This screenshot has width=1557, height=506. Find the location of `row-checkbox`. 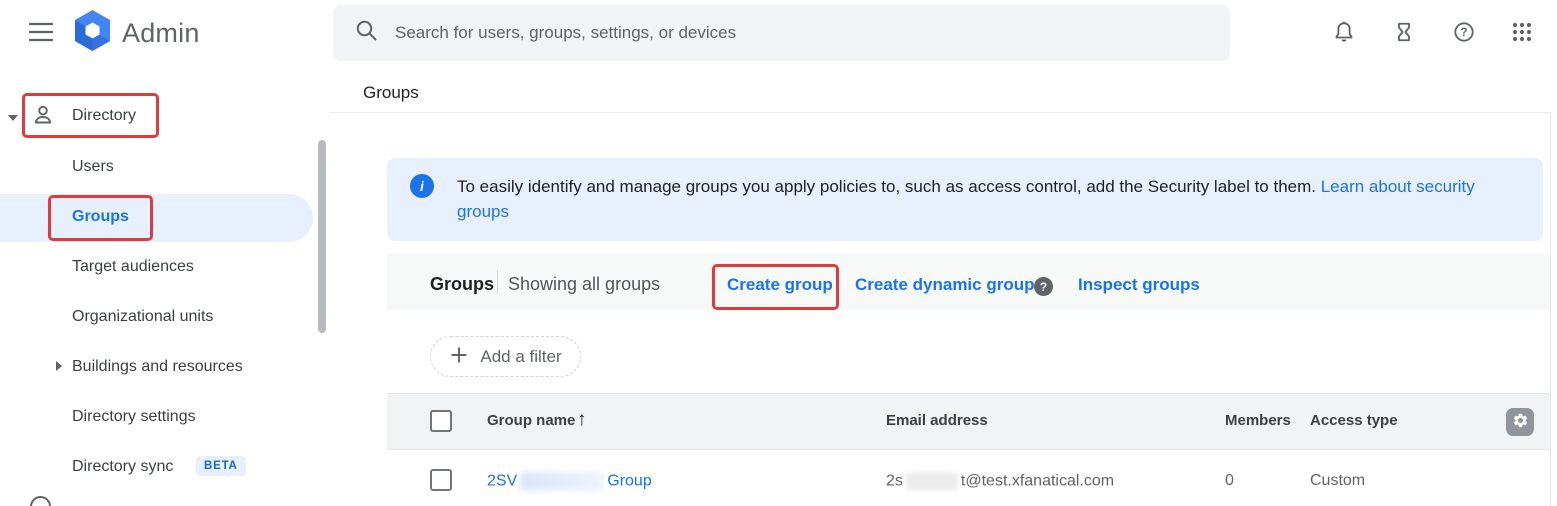

row-checkbox is located at coordinates (441, 480).